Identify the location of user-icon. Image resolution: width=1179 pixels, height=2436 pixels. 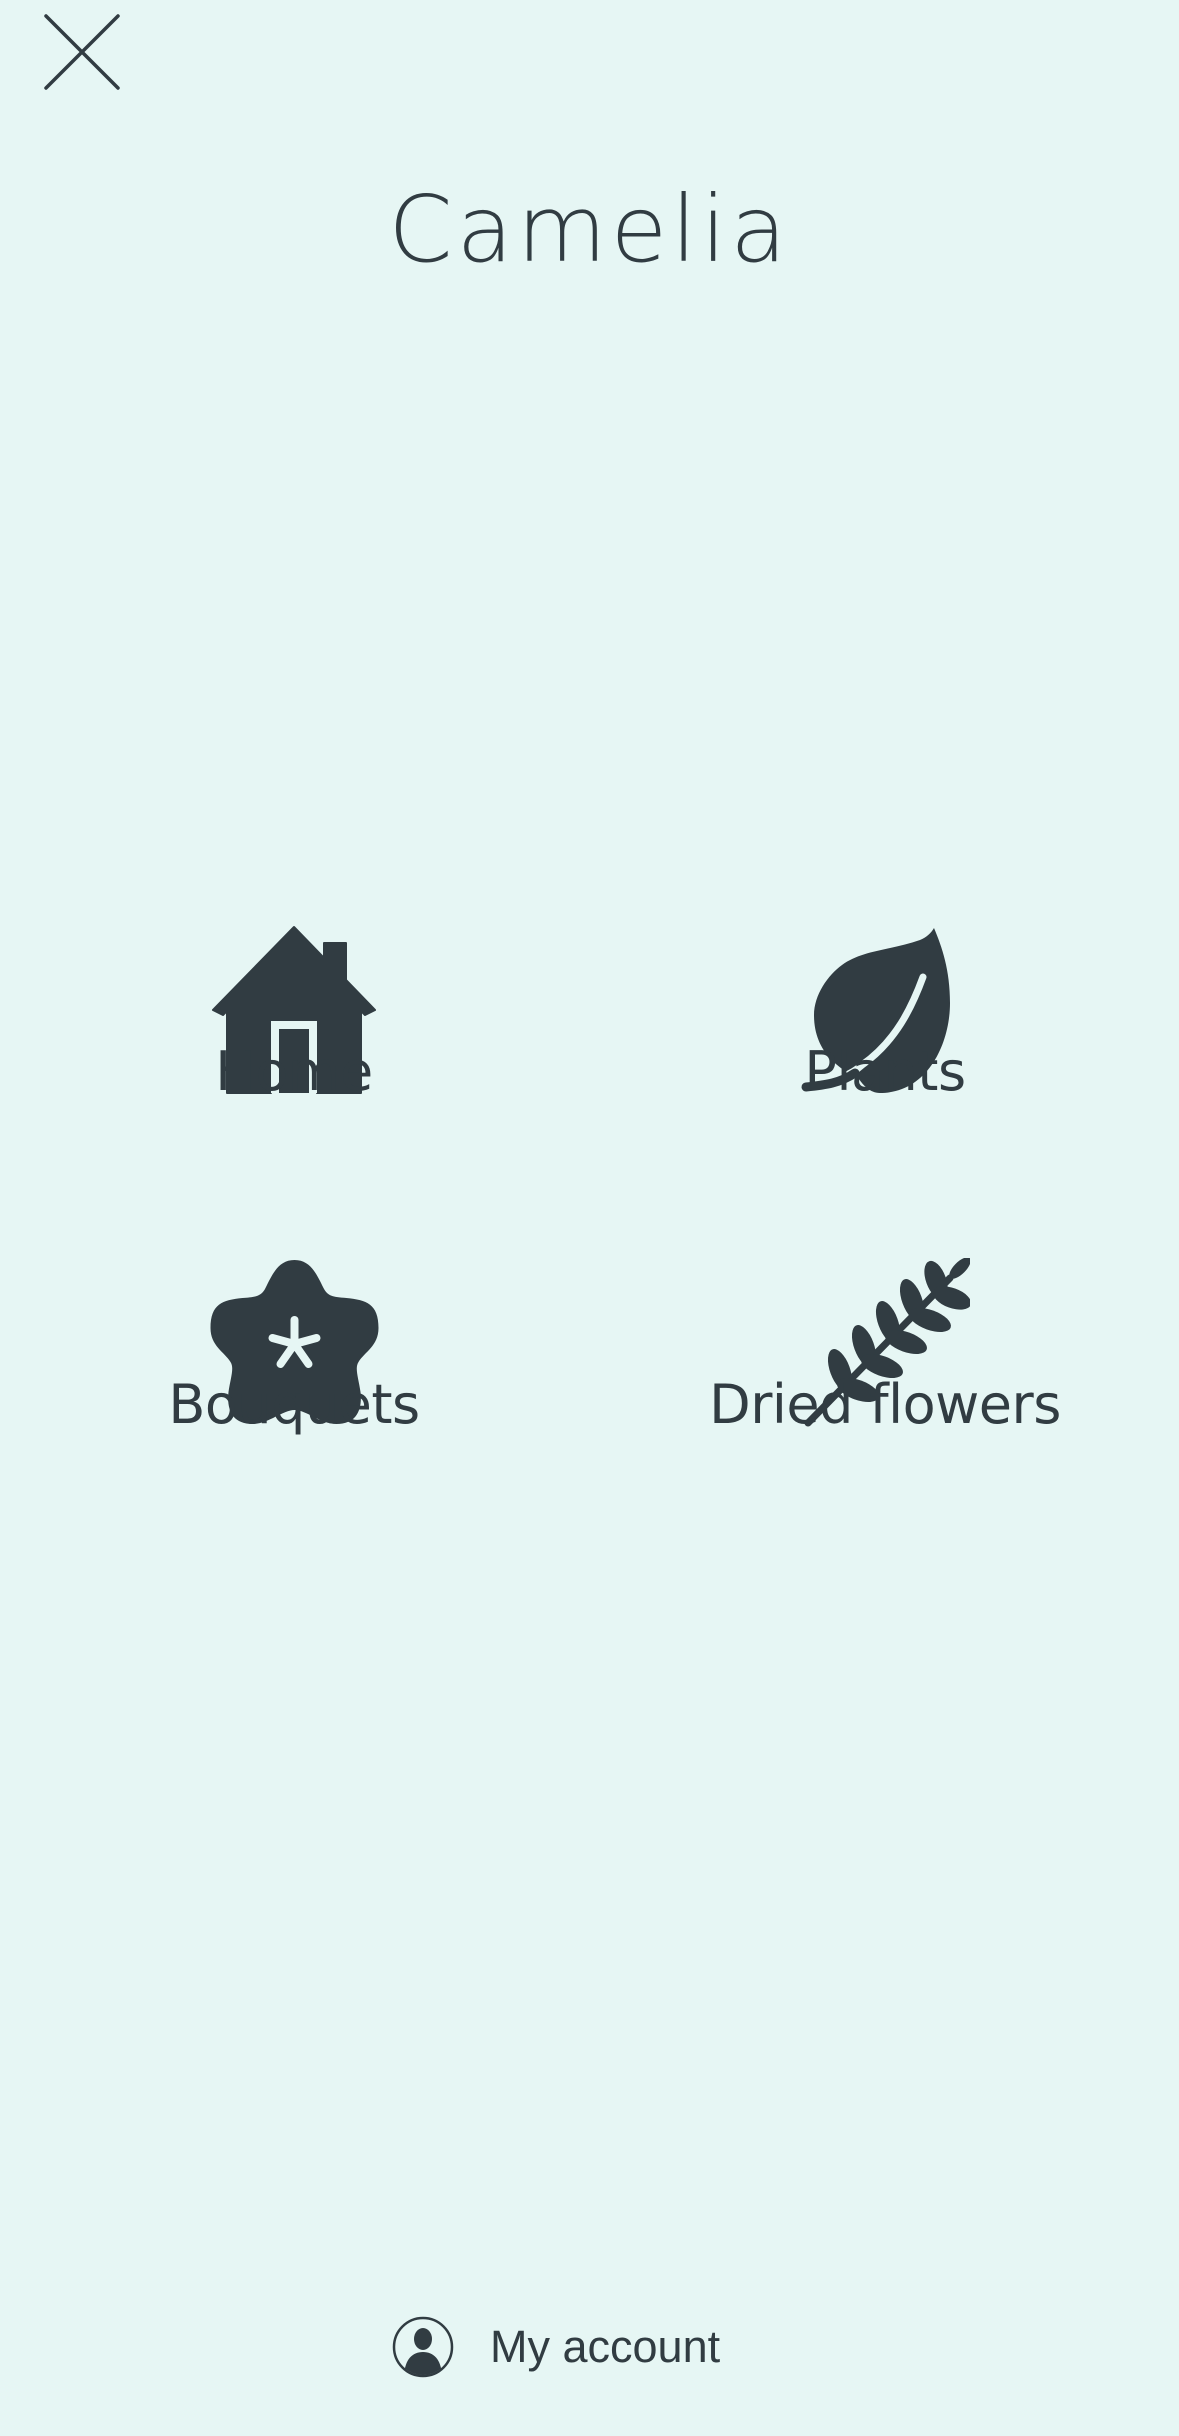
(423, 2347).